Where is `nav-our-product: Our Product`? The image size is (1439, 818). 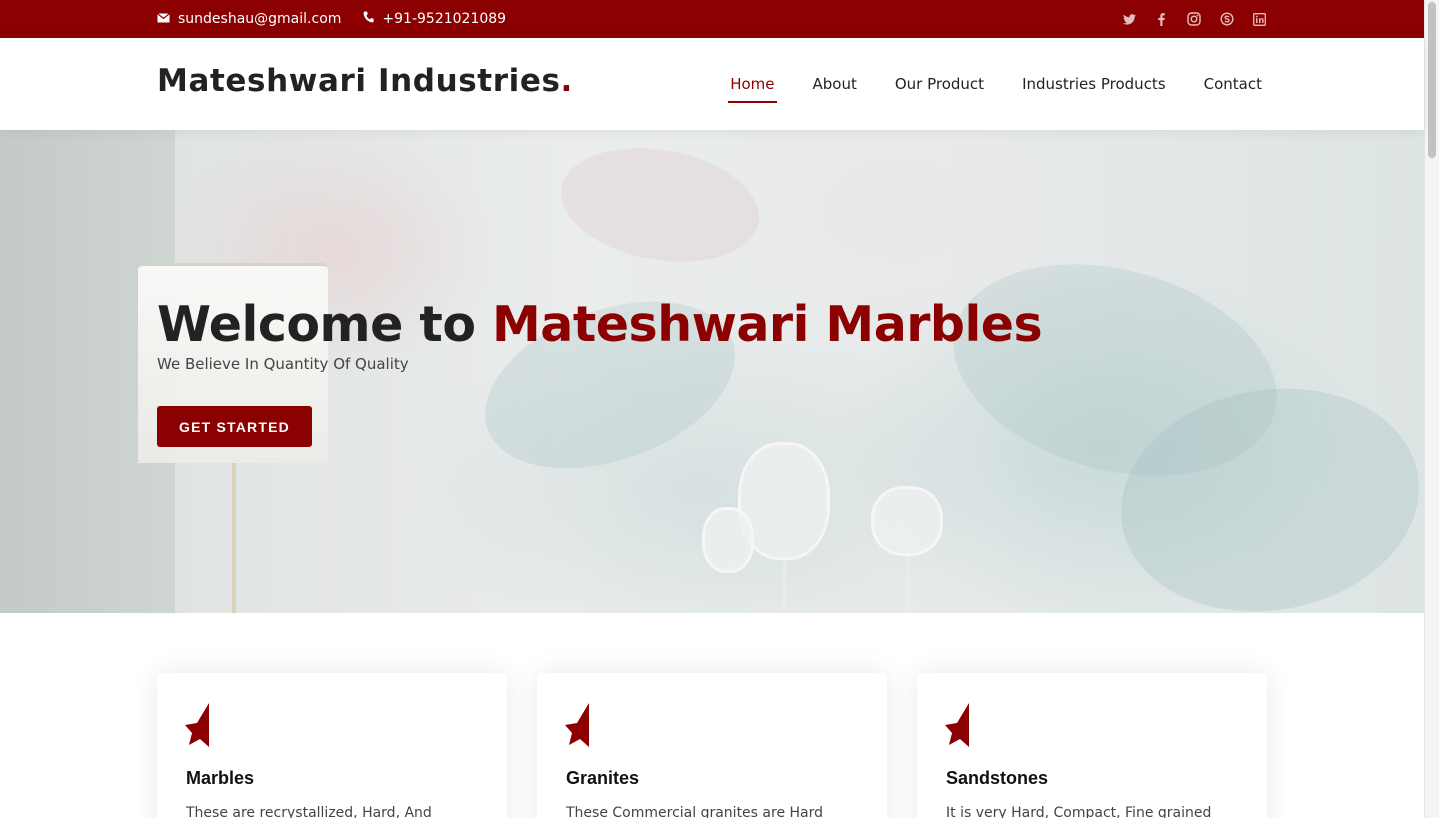 nav-our-product: Our Product is located at coordinates (939, 84).